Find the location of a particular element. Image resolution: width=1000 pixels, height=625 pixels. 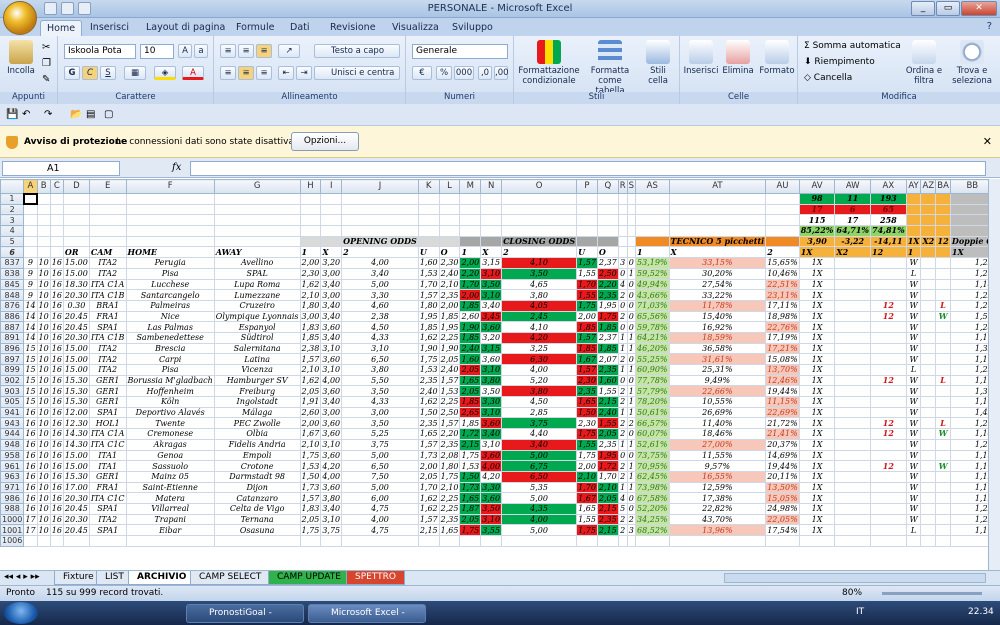

column-header: J is located at coordinates (380, 186).